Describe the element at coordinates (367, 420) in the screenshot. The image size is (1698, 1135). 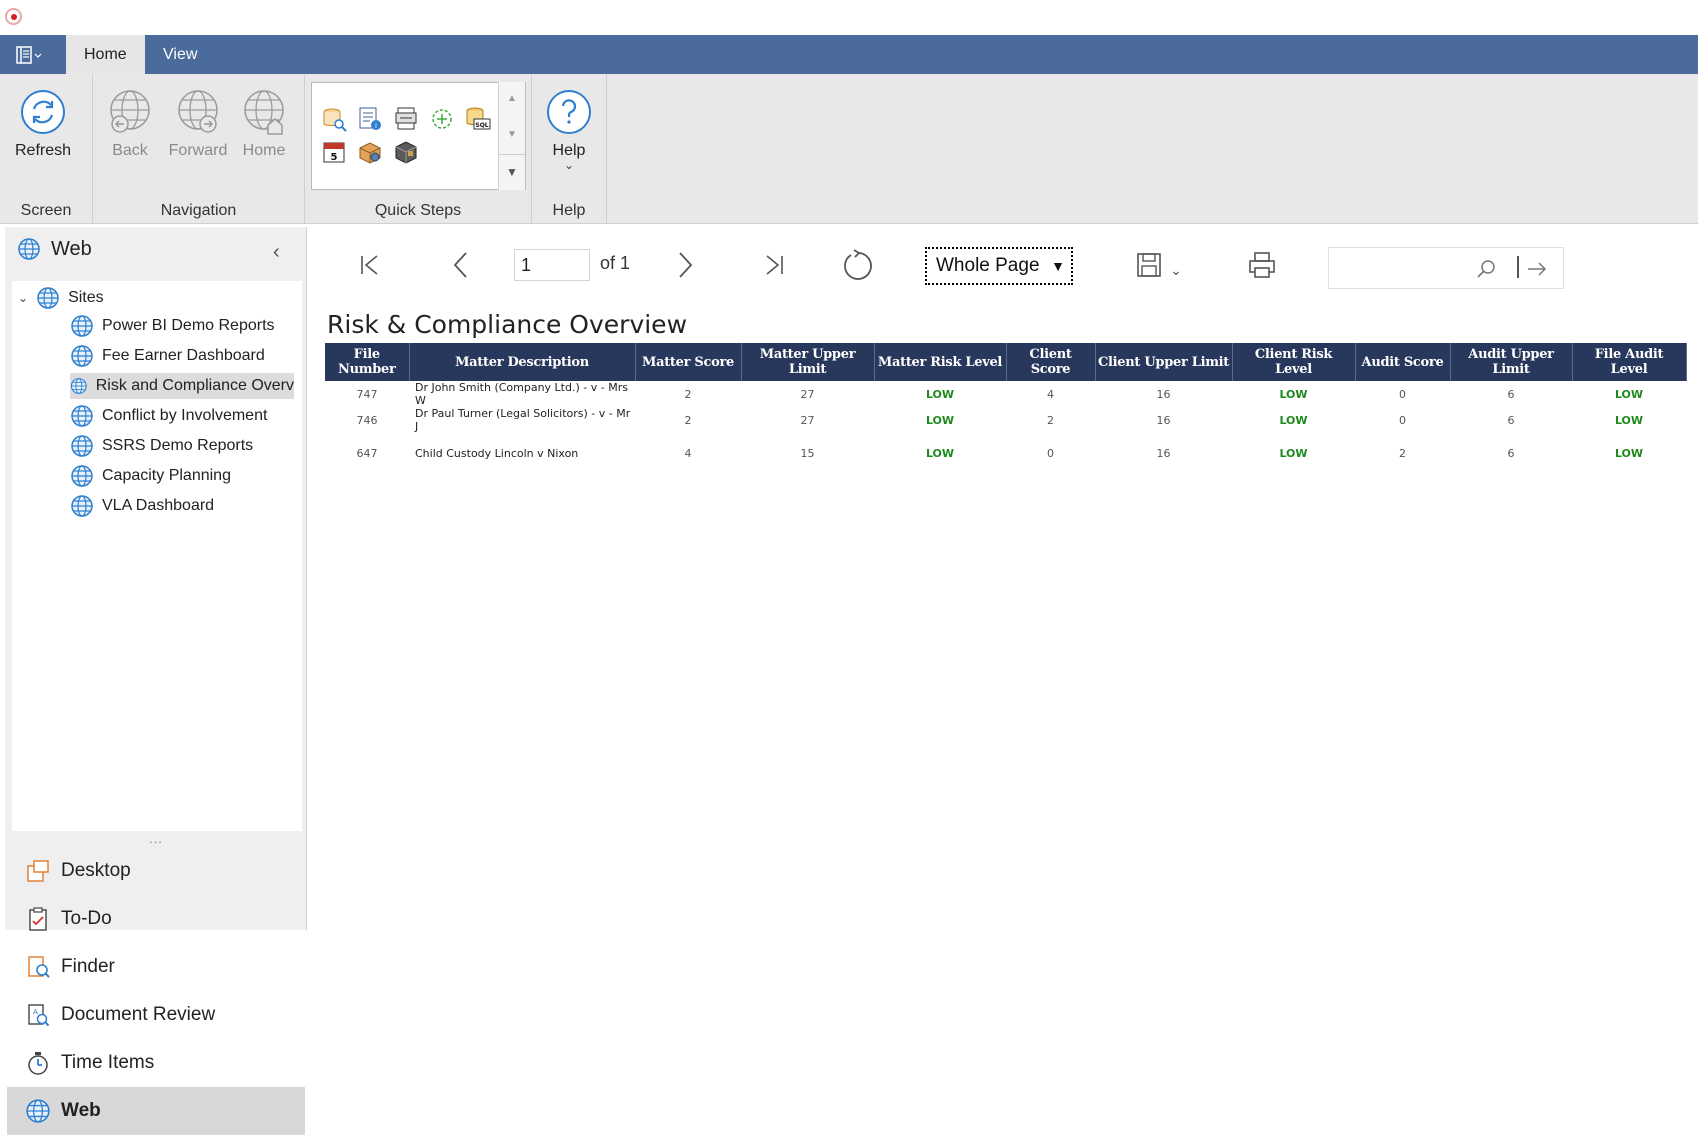
I see `table-cell: 746` at that location.